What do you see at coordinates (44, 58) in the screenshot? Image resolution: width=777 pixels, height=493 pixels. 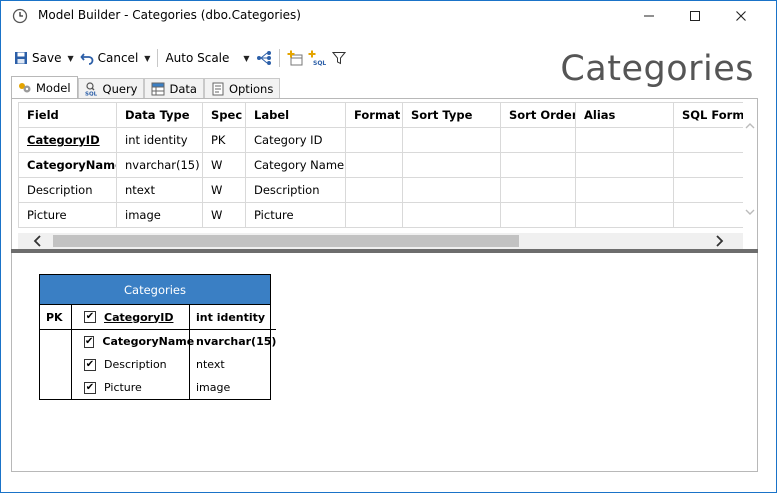 I see `save-button: Save ▼` at bounding box center [44, 58].